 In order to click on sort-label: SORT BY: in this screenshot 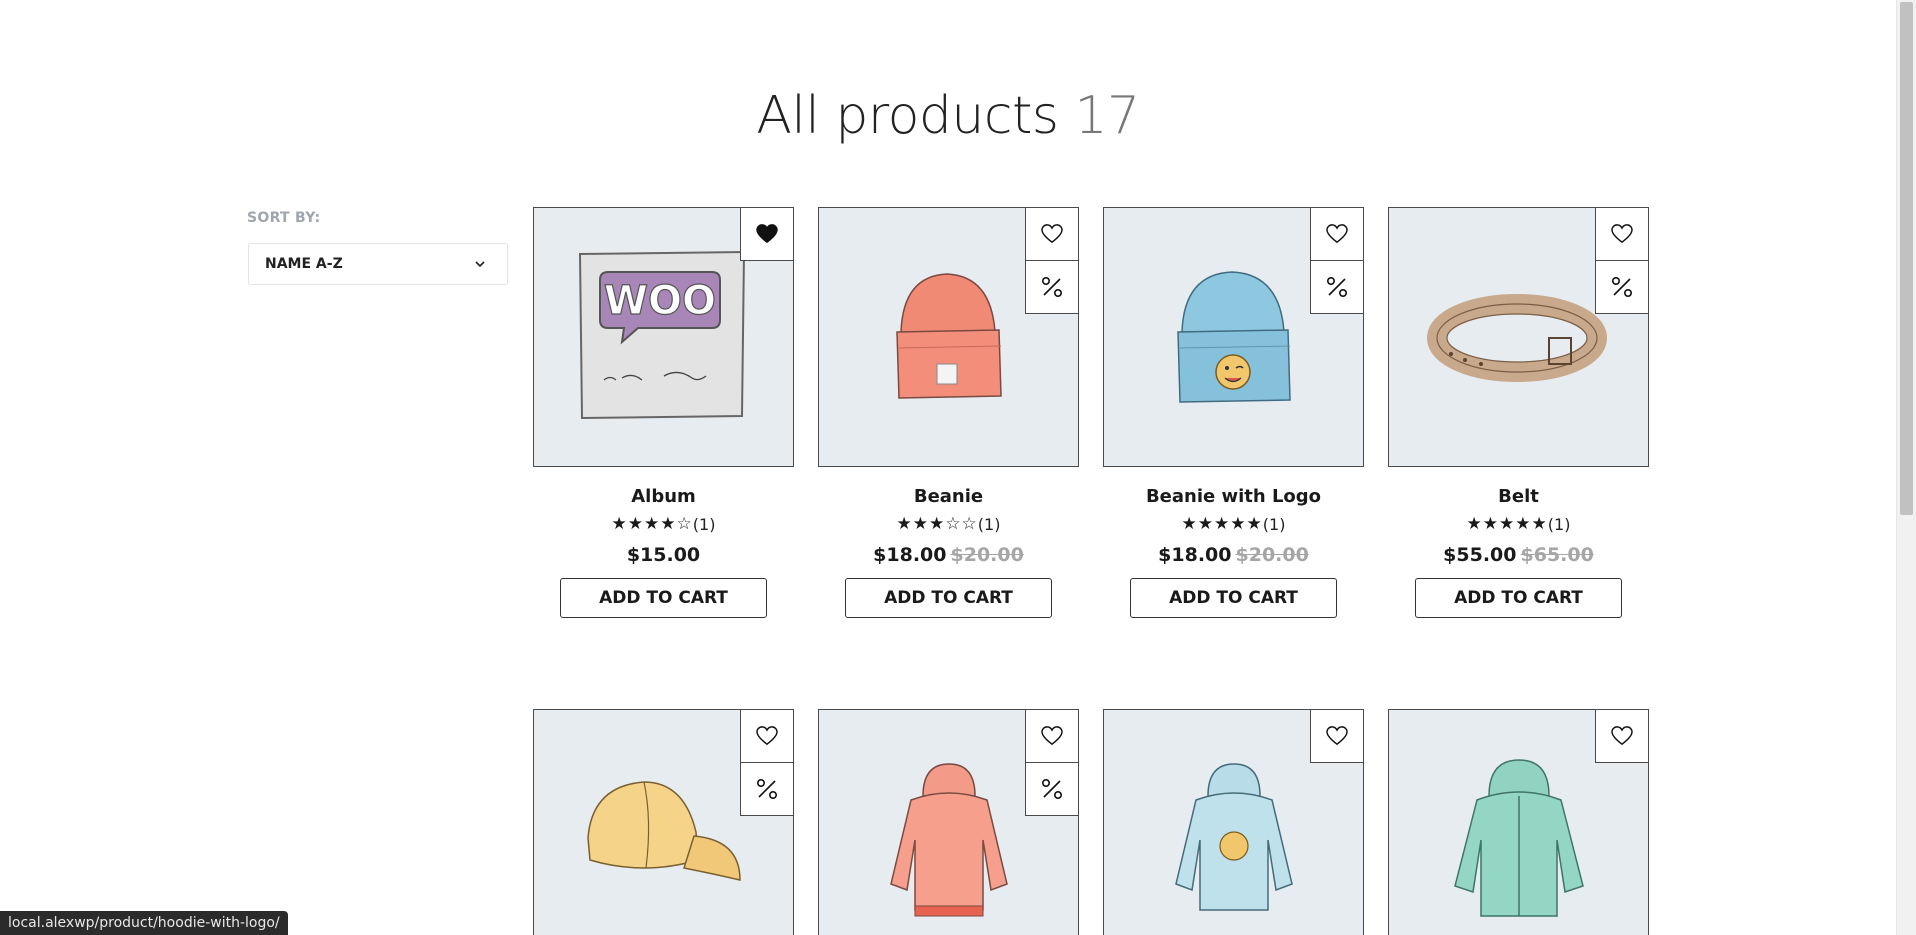, I will do `click(284, 218)`.